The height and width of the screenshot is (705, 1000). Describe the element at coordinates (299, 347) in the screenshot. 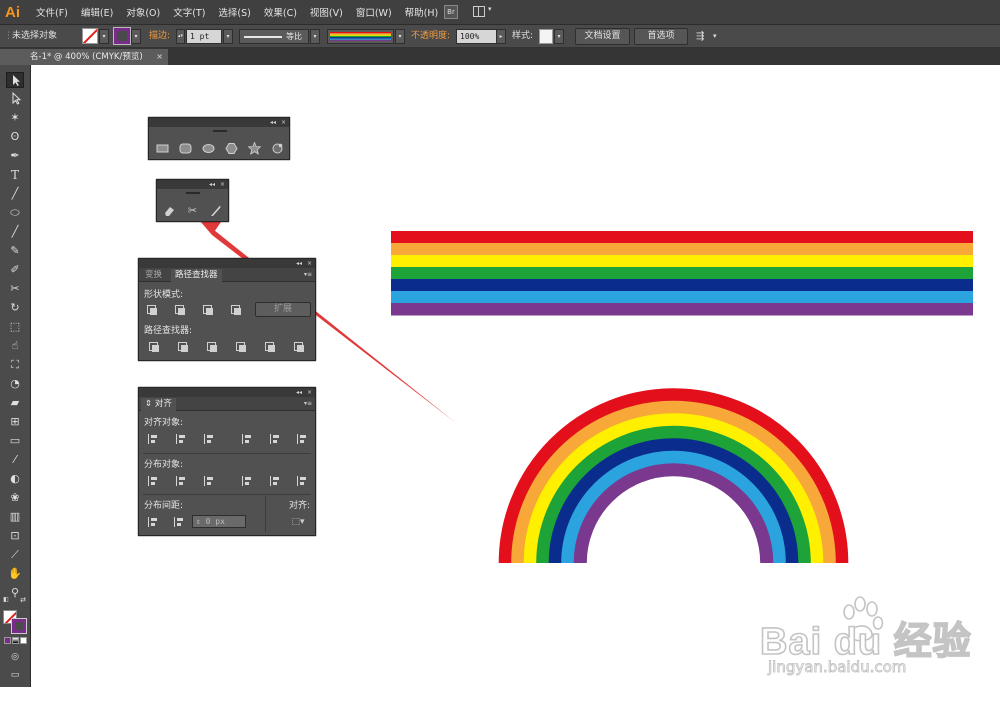

I see `minus-back-icon` at that location.